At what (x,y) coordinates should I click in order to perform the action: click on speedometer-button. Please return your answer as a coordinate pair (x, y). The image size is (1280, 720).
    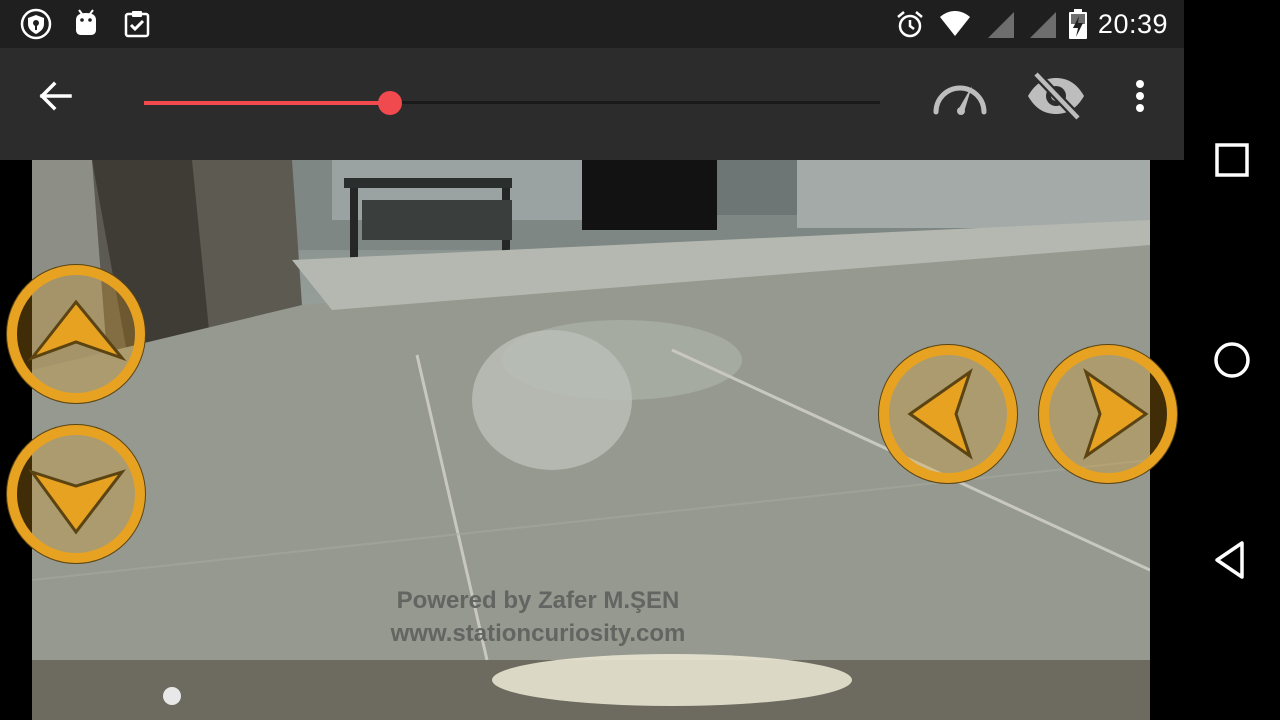
    Looking at the image, I should click on (960, 96).